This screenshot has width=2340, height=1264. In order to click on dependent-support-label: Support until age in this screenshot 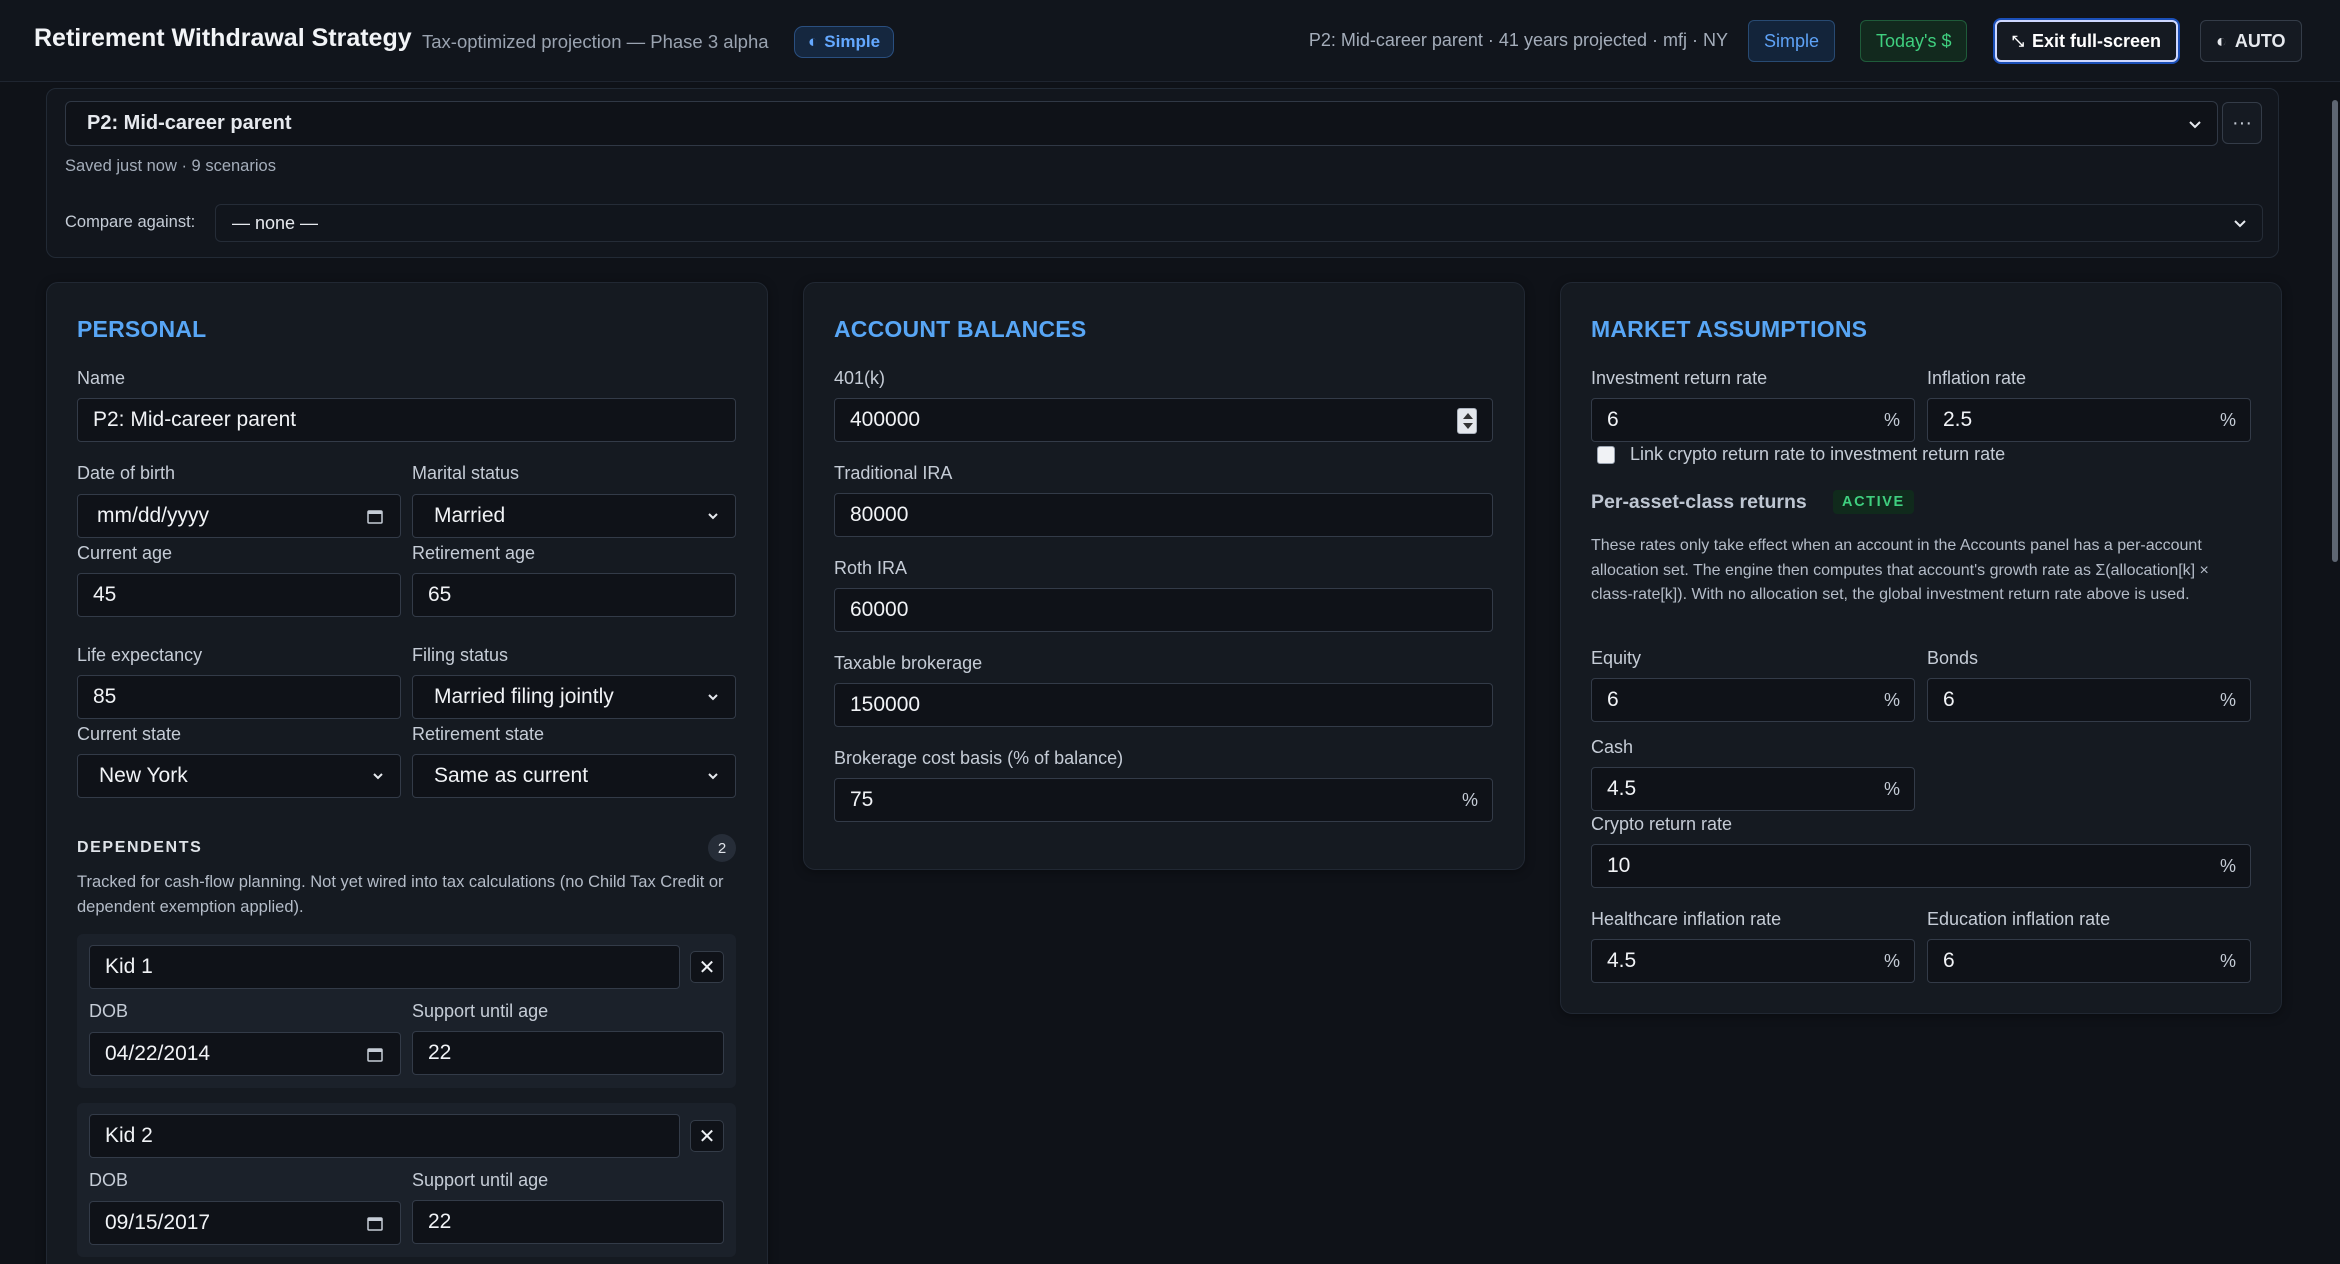, I will do `click(480, 1011)`.